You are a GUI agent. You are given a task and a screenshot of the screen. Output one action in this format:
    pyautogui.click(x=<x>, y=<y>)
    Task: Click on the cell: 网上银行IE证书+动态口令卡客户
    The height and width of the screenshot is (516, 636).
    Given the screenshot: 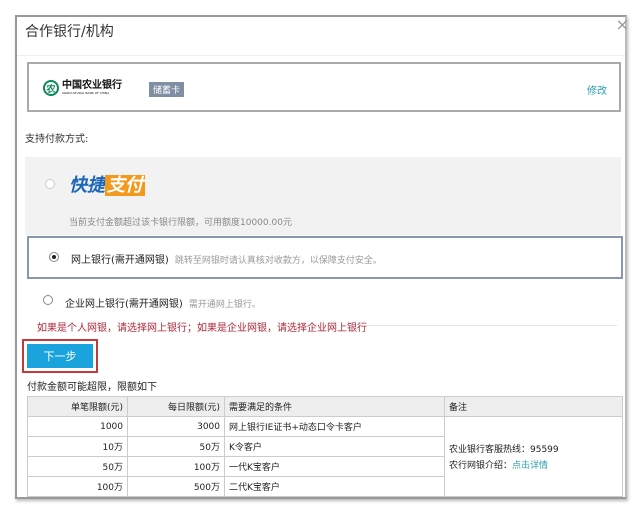 What is the action you would take?
    pyautogui.click(x=334, y=426)
    